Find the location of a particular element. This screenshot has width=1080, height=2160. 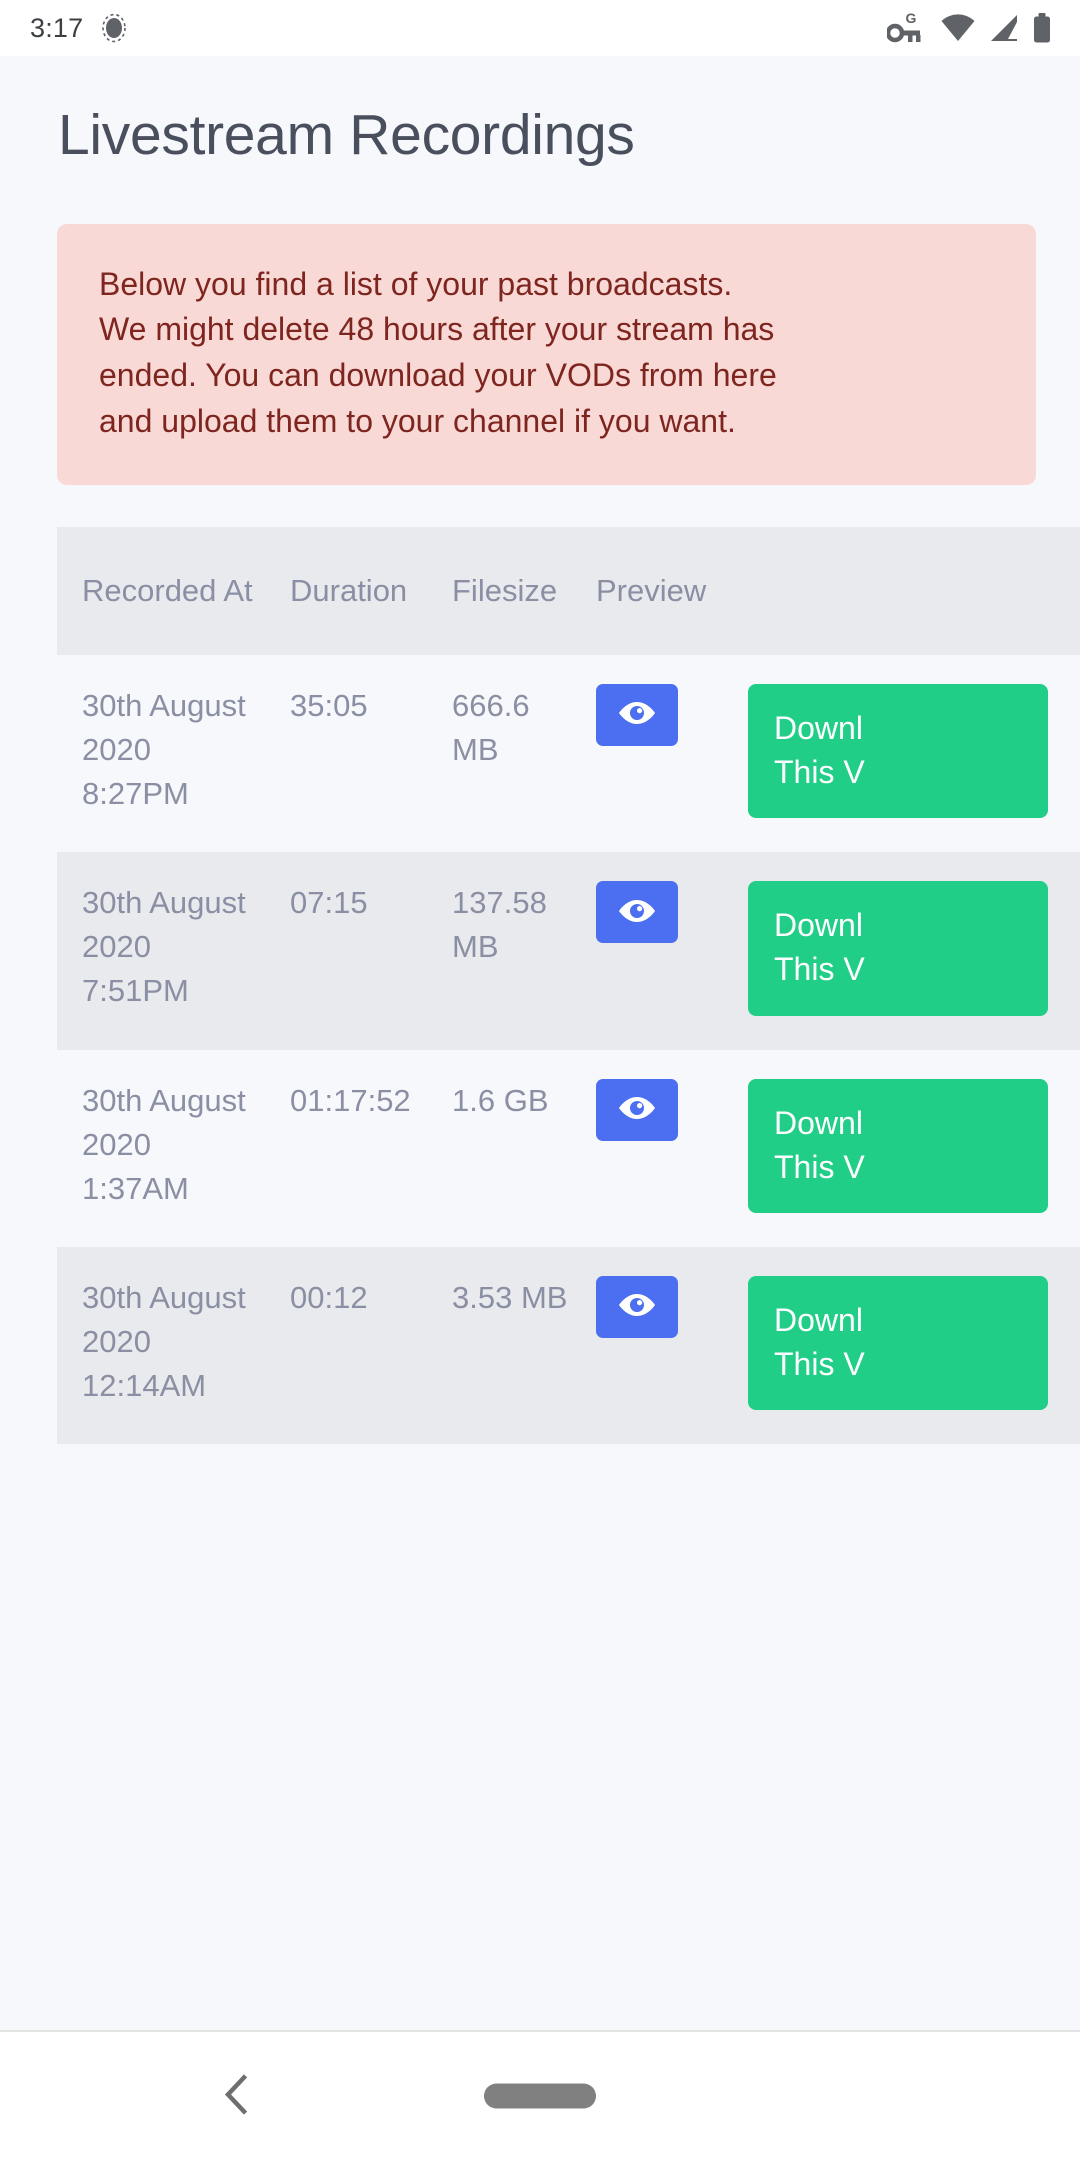

battery-icon is located at coordinates (1042, 28).